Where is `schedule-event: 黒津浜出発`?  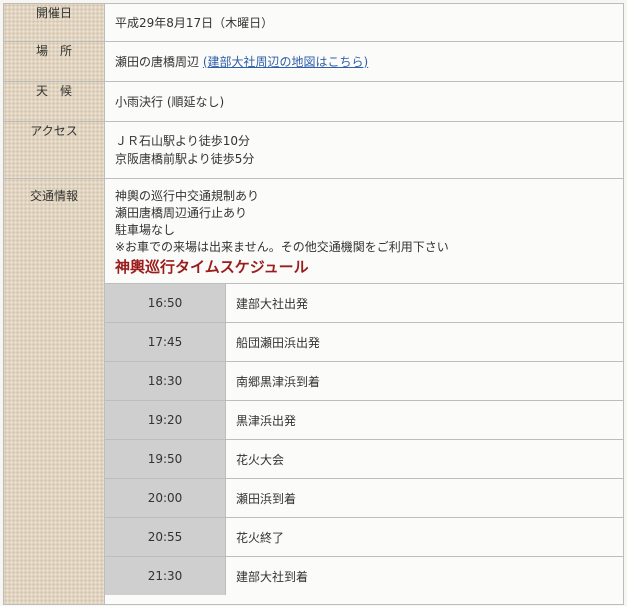 schedule-event: 黒津浜出発 is located at coordinates (424, 420).